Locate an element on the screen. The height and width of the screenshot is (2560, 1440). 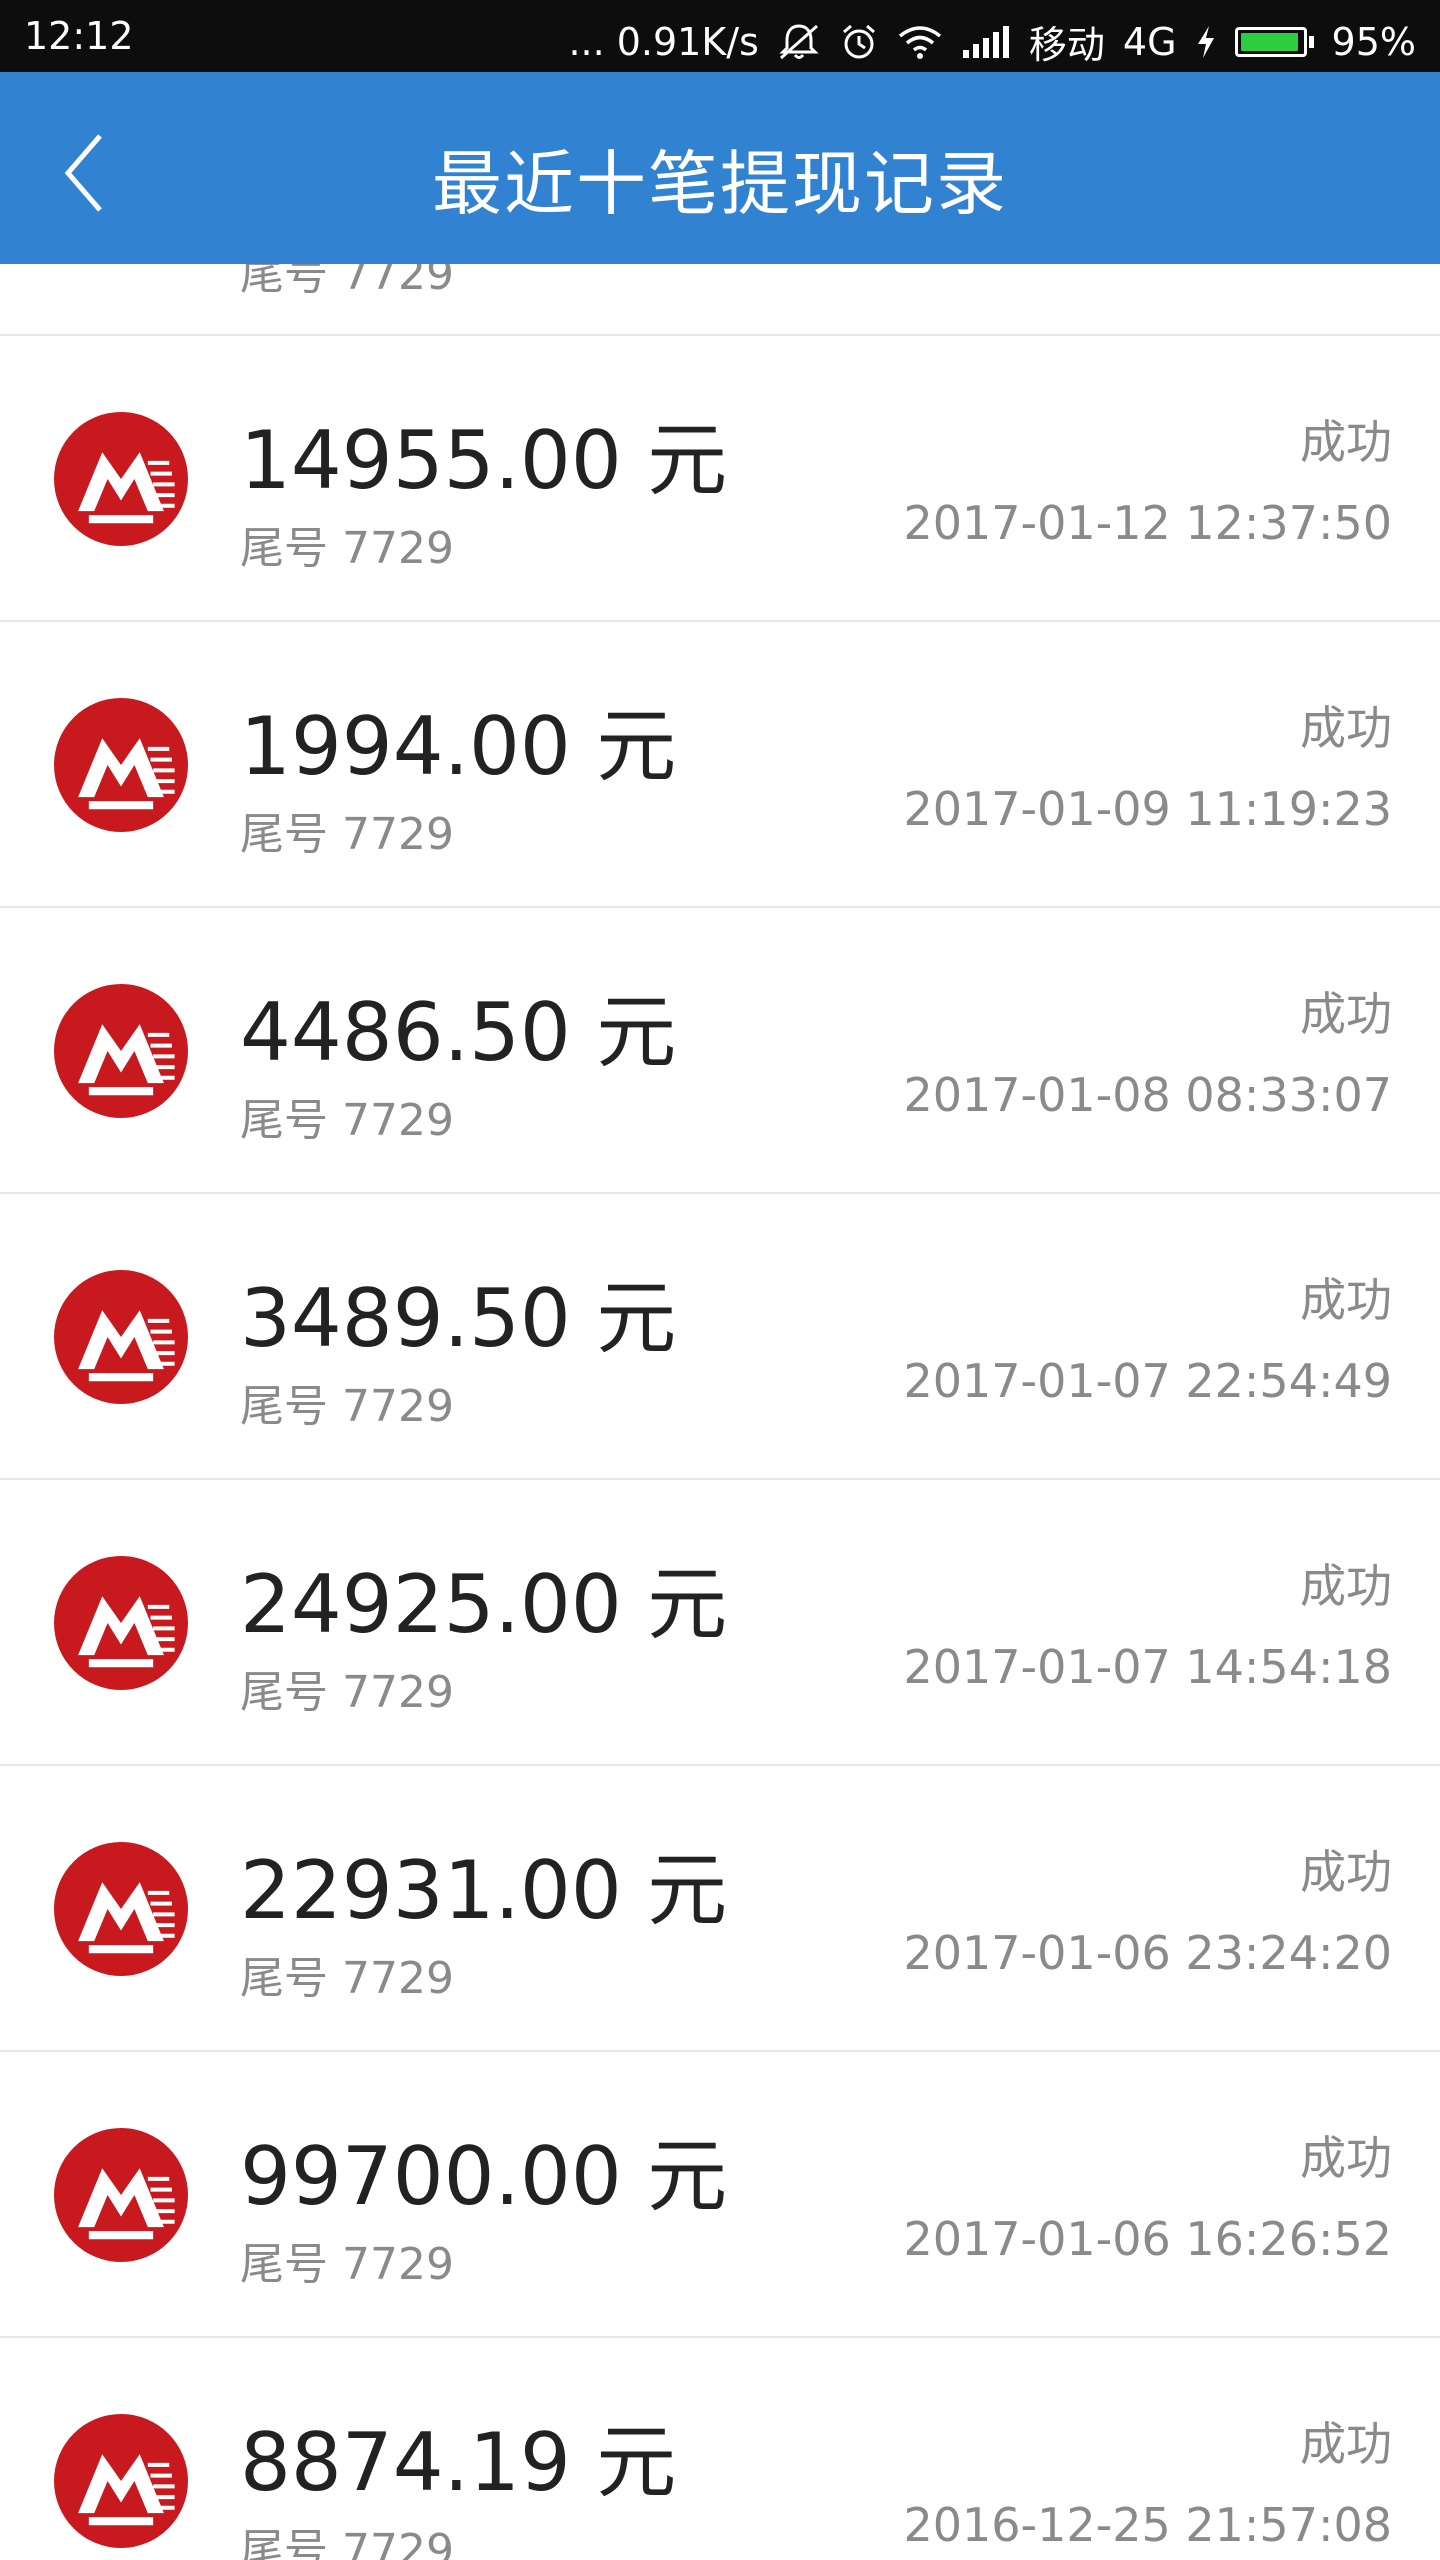
withdrawal-amount: 99700.00 元 is located at coordinates (484, 2176).